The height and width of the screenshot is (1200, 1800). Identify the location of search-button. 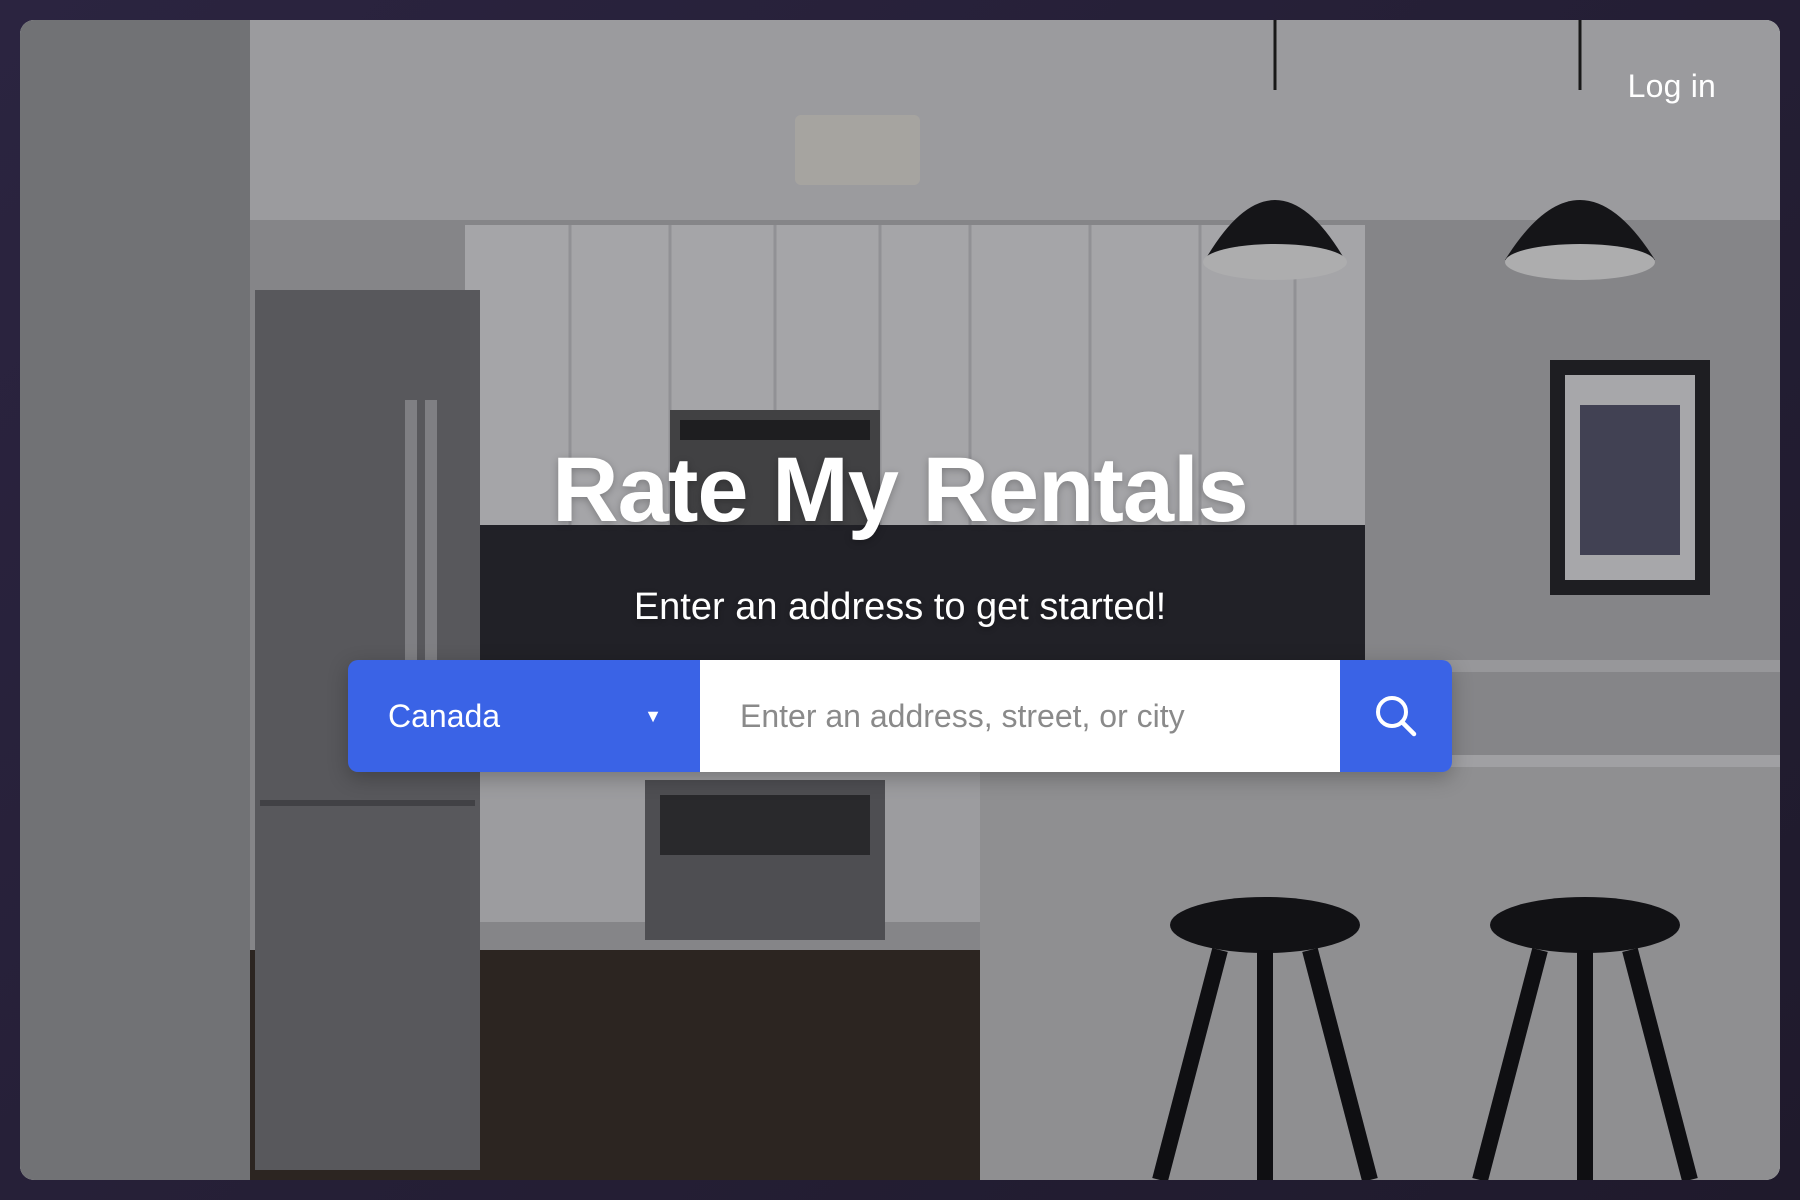
(1396, 716).